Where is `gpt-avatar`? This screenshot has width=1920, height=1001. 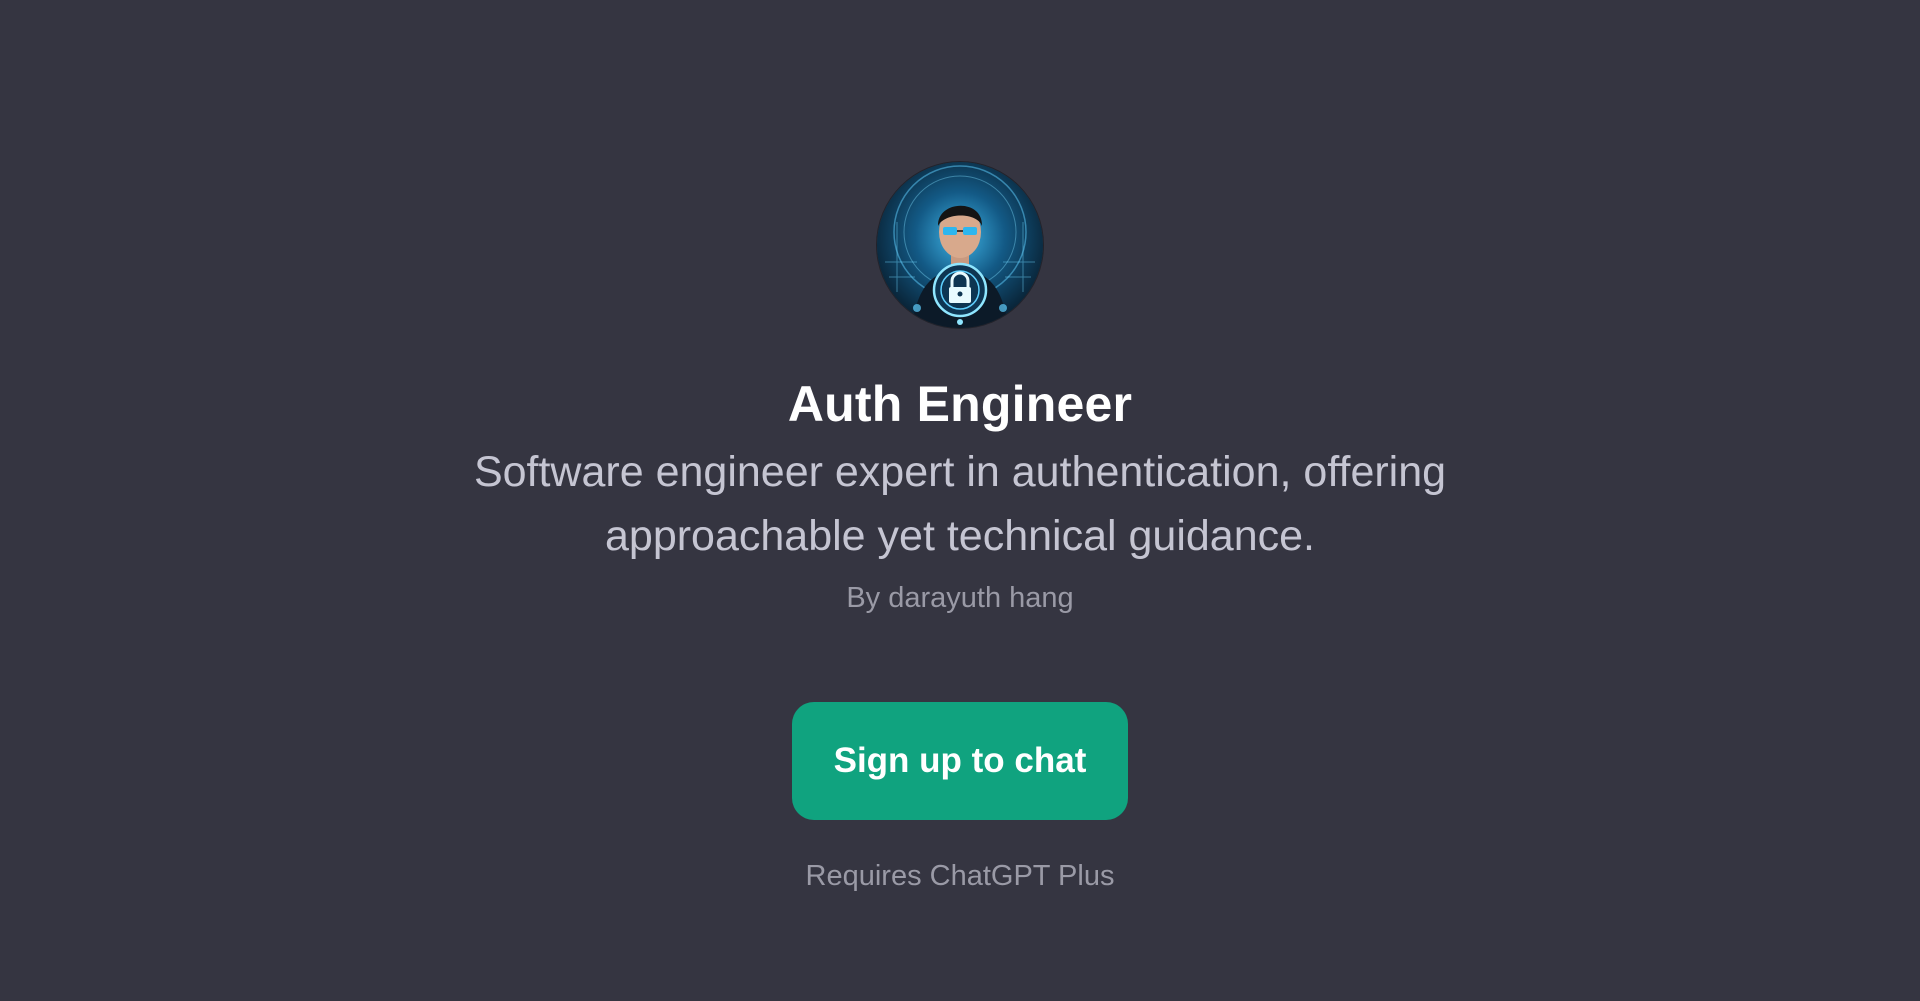 gpt-avatar is located at coordinates (960, 245).